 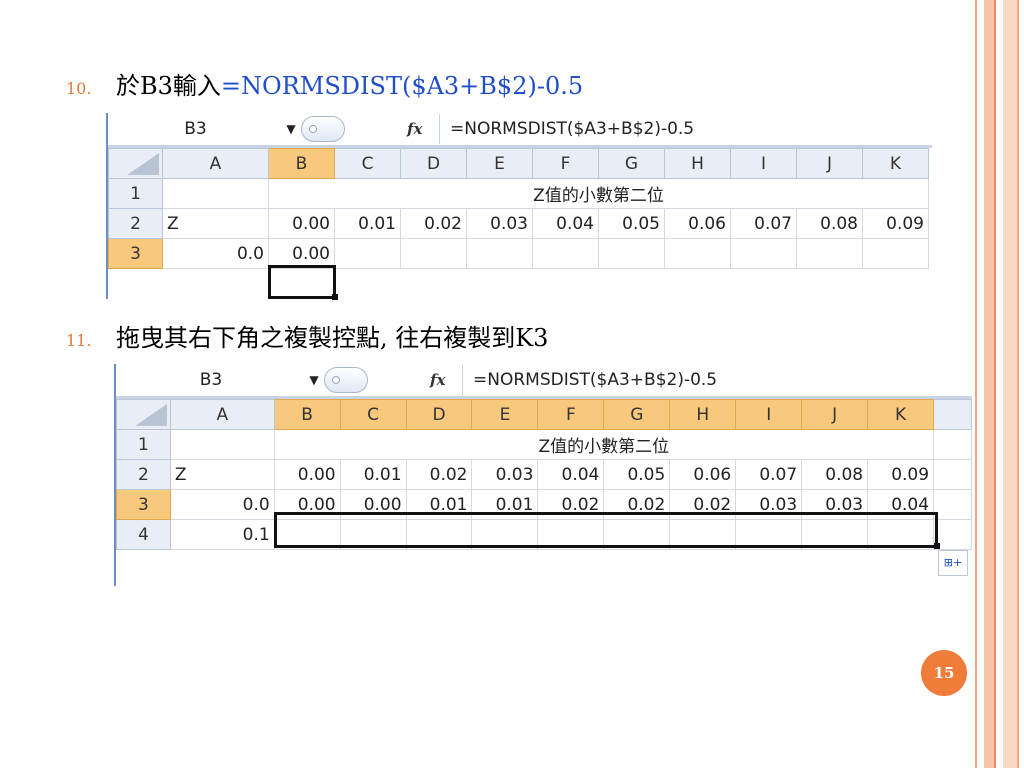 What do you see at coordinates (952, 414) in the screenshot?
I see `column-header` at bounding box center [952, 414].